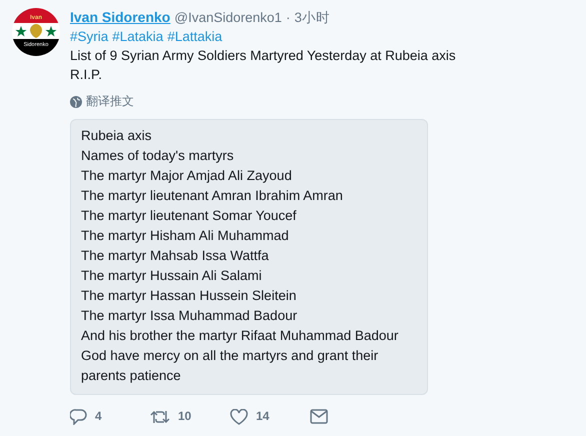 The height and width of the screenshot is (436, 586). What do you see at coordinates (189, 316) in the screenshot?
I see `quoted-text-line: The martyr Issa Muhammad Badour` at bounding box center [189, 316].